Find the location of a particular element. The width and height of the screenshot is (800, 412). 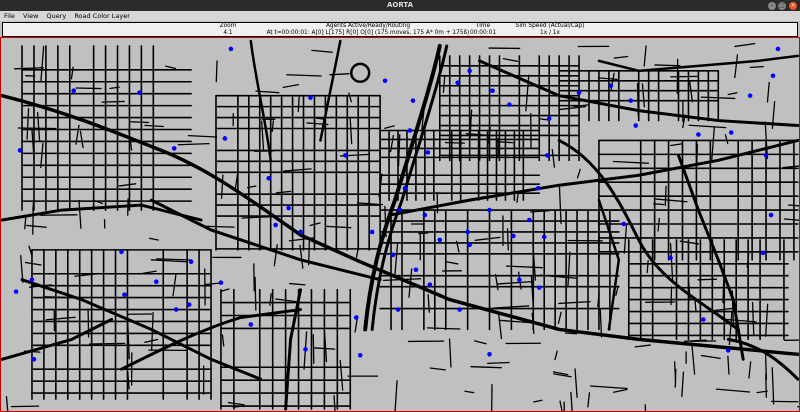

roundabout is located at coordinates (360, 73).